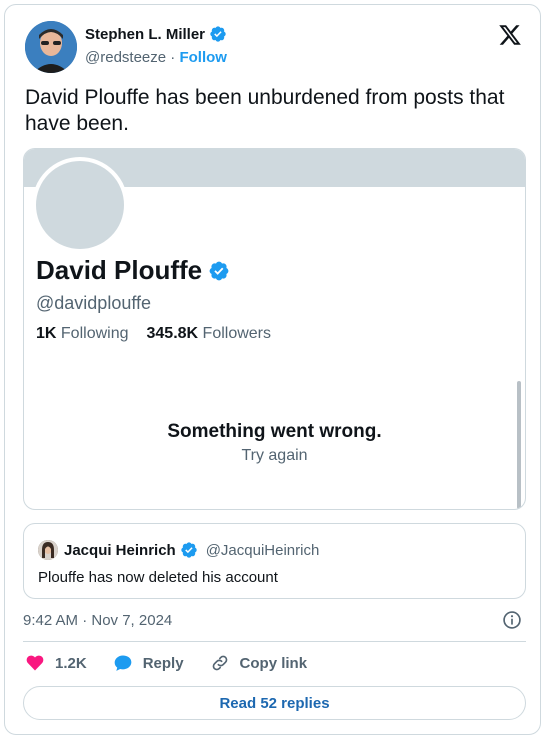 This screenshot has width=545, height=739. I want to click on profile-handle: @davidplouffe, so click(94, 303).